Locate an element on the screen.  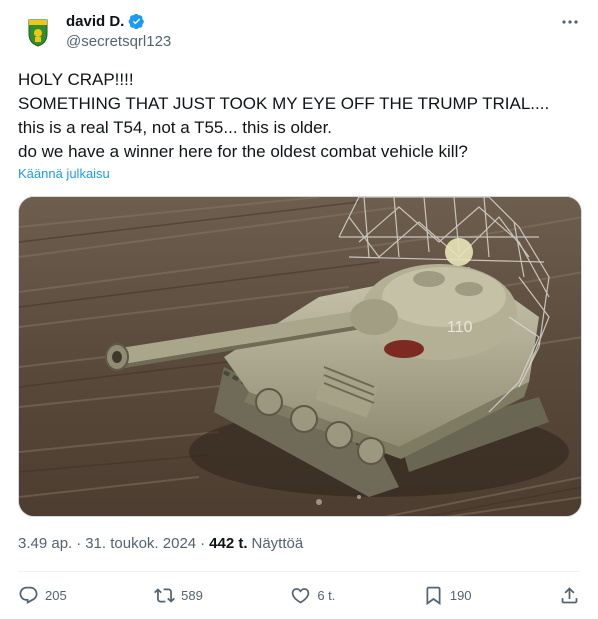
views-count: 442 t. is located at coordinates (228, 543).